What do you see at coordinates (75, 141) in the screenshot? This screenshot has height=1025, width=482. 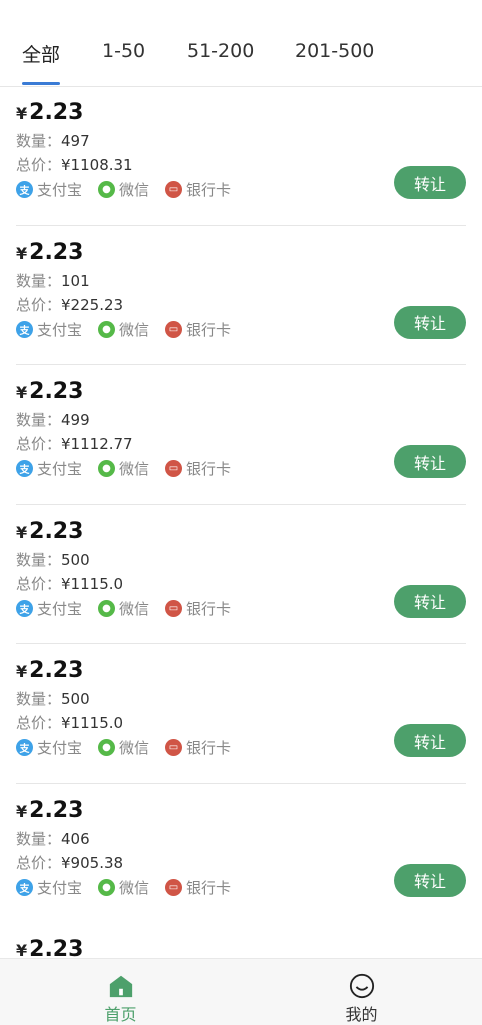 I see `quantity-value: 497` at bounding box center [75, 141].